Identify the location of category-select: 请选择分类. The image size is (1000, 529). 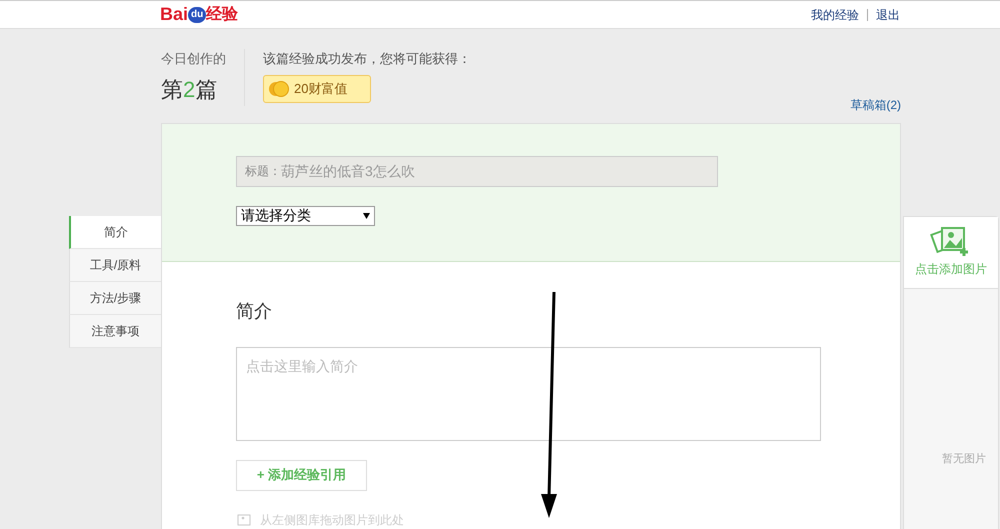
(305, 216).